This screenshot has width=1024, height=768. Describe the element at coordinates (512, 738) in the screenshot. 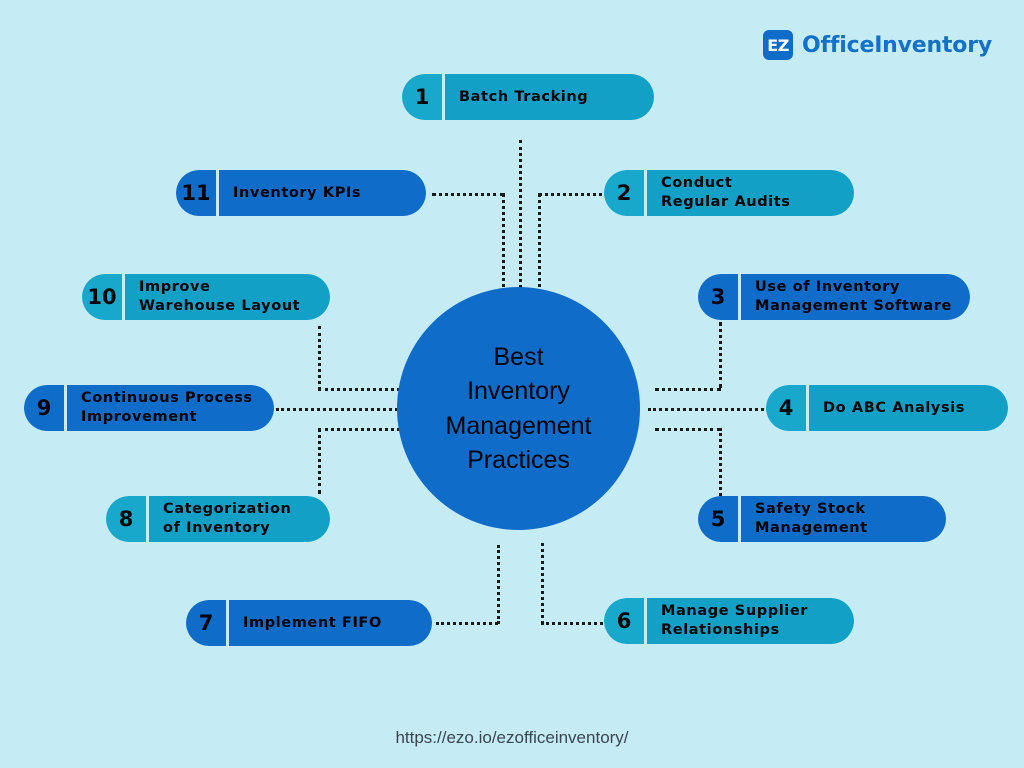

I see `footer-url: https://ezo.io/ezofficeinventory/` at that location.